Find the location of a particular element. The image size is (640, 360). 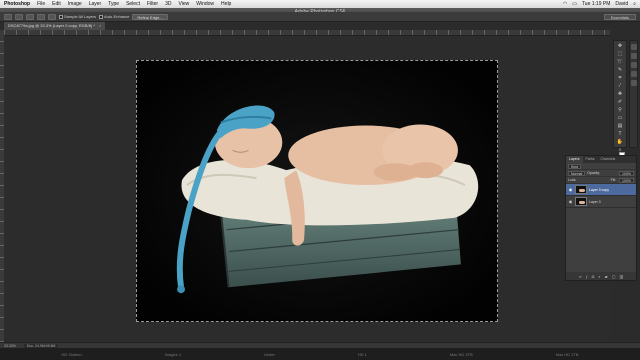

subtract-selection-icon is located at coordinates (41, 16).